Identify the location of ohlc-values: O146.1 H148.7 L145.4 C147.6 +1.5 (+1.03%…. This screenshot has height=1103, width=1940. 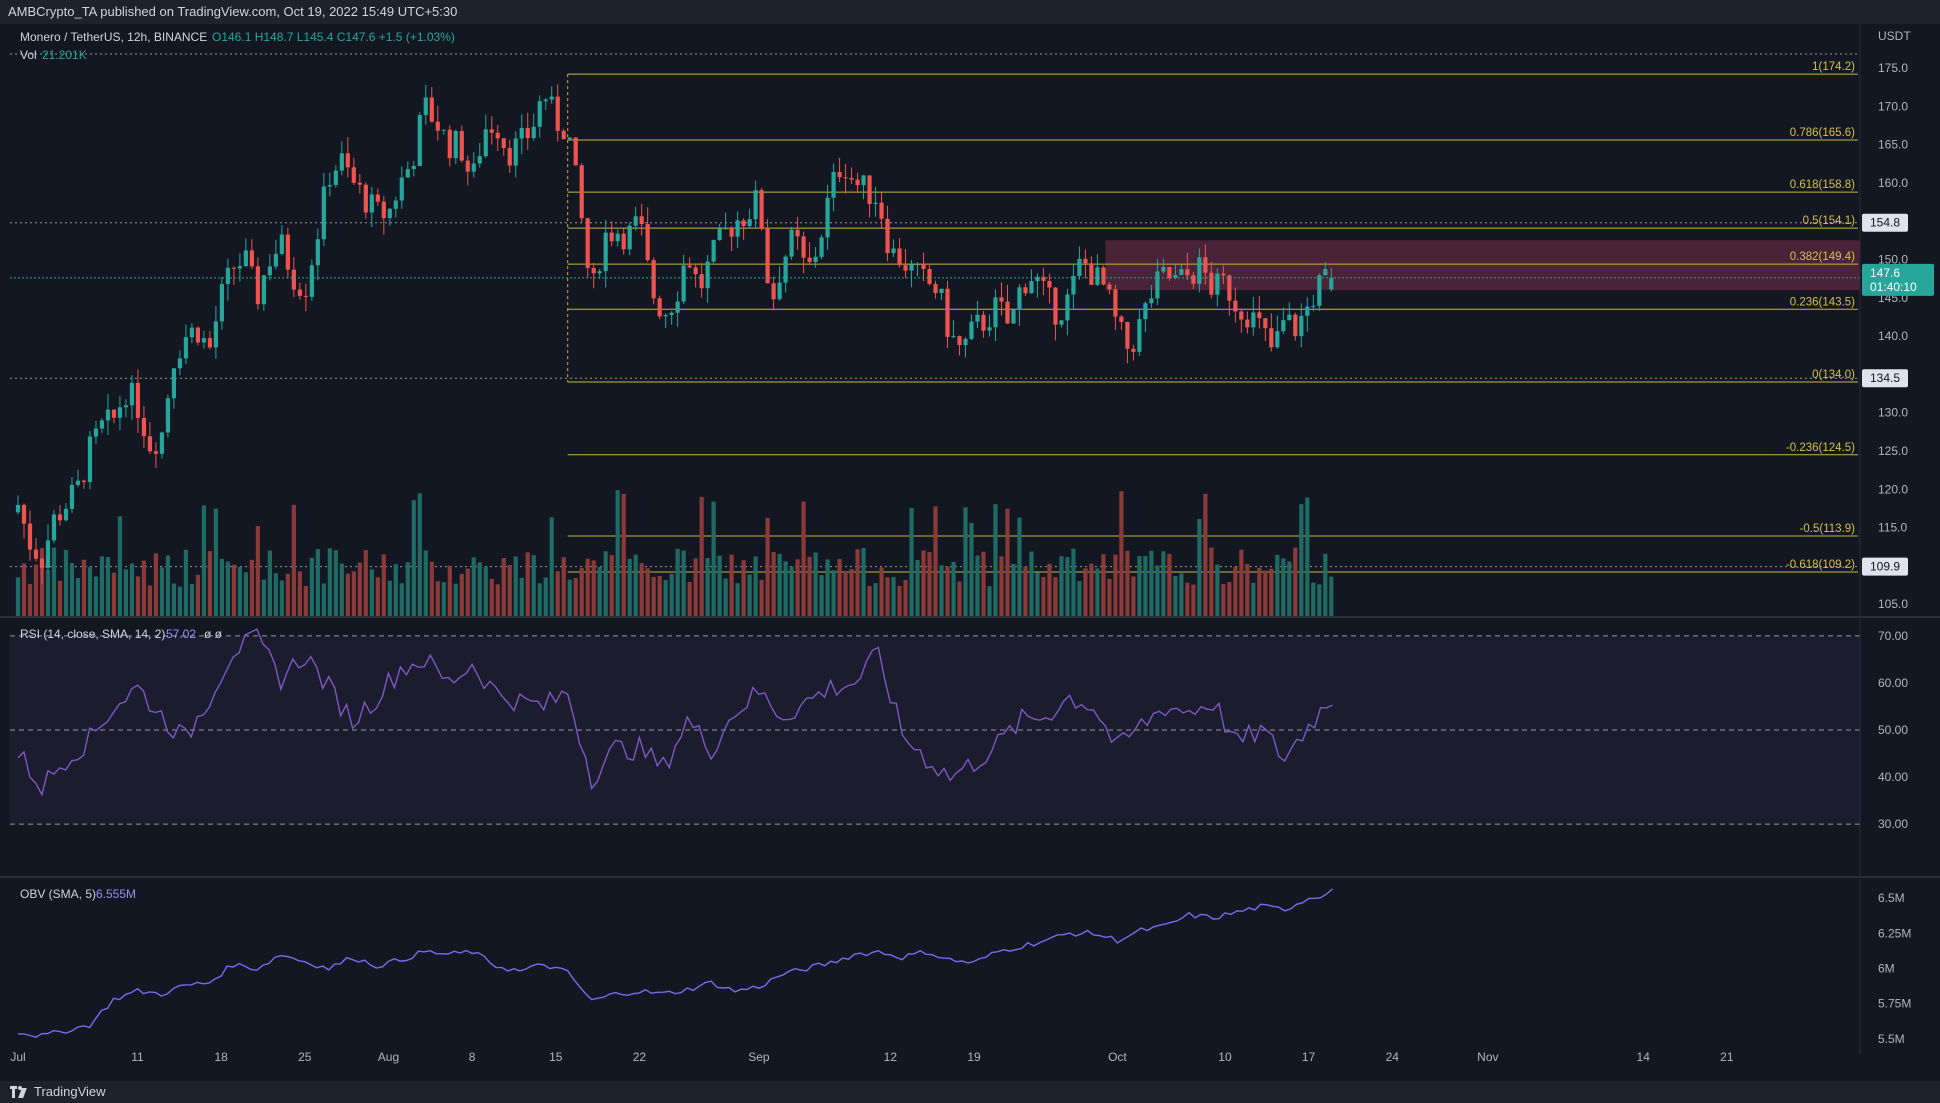
(333, 37).